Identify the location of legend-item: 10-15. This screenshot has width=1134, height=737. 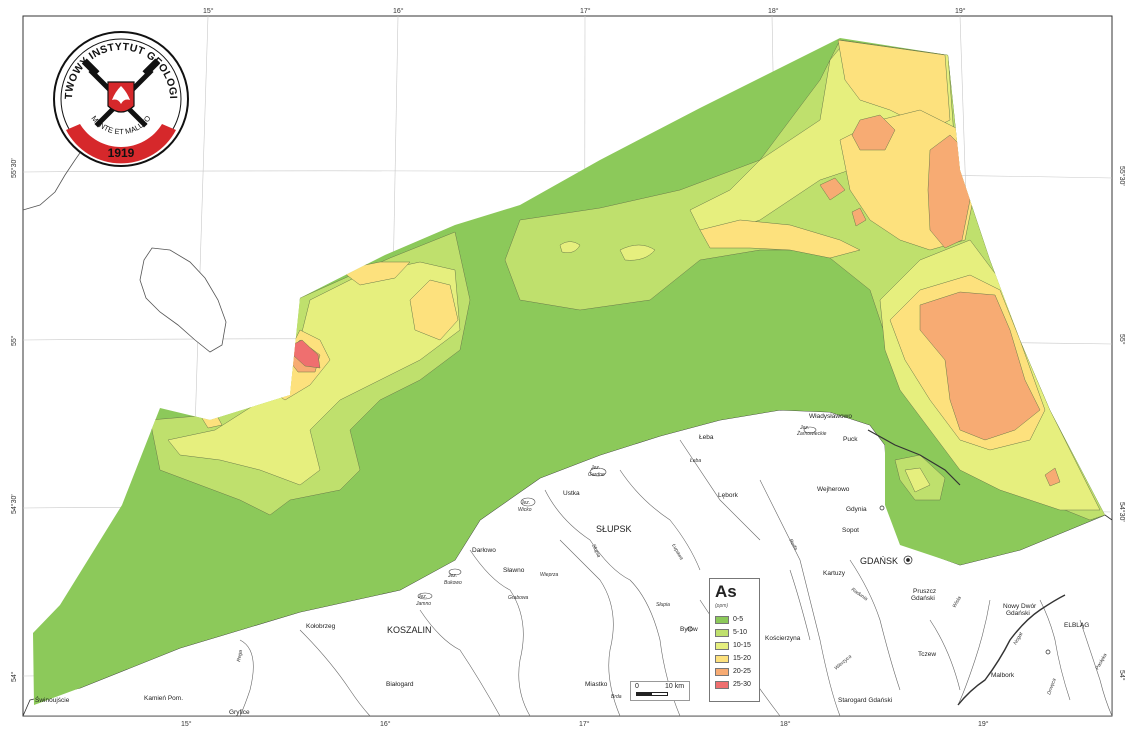
(734, 645).